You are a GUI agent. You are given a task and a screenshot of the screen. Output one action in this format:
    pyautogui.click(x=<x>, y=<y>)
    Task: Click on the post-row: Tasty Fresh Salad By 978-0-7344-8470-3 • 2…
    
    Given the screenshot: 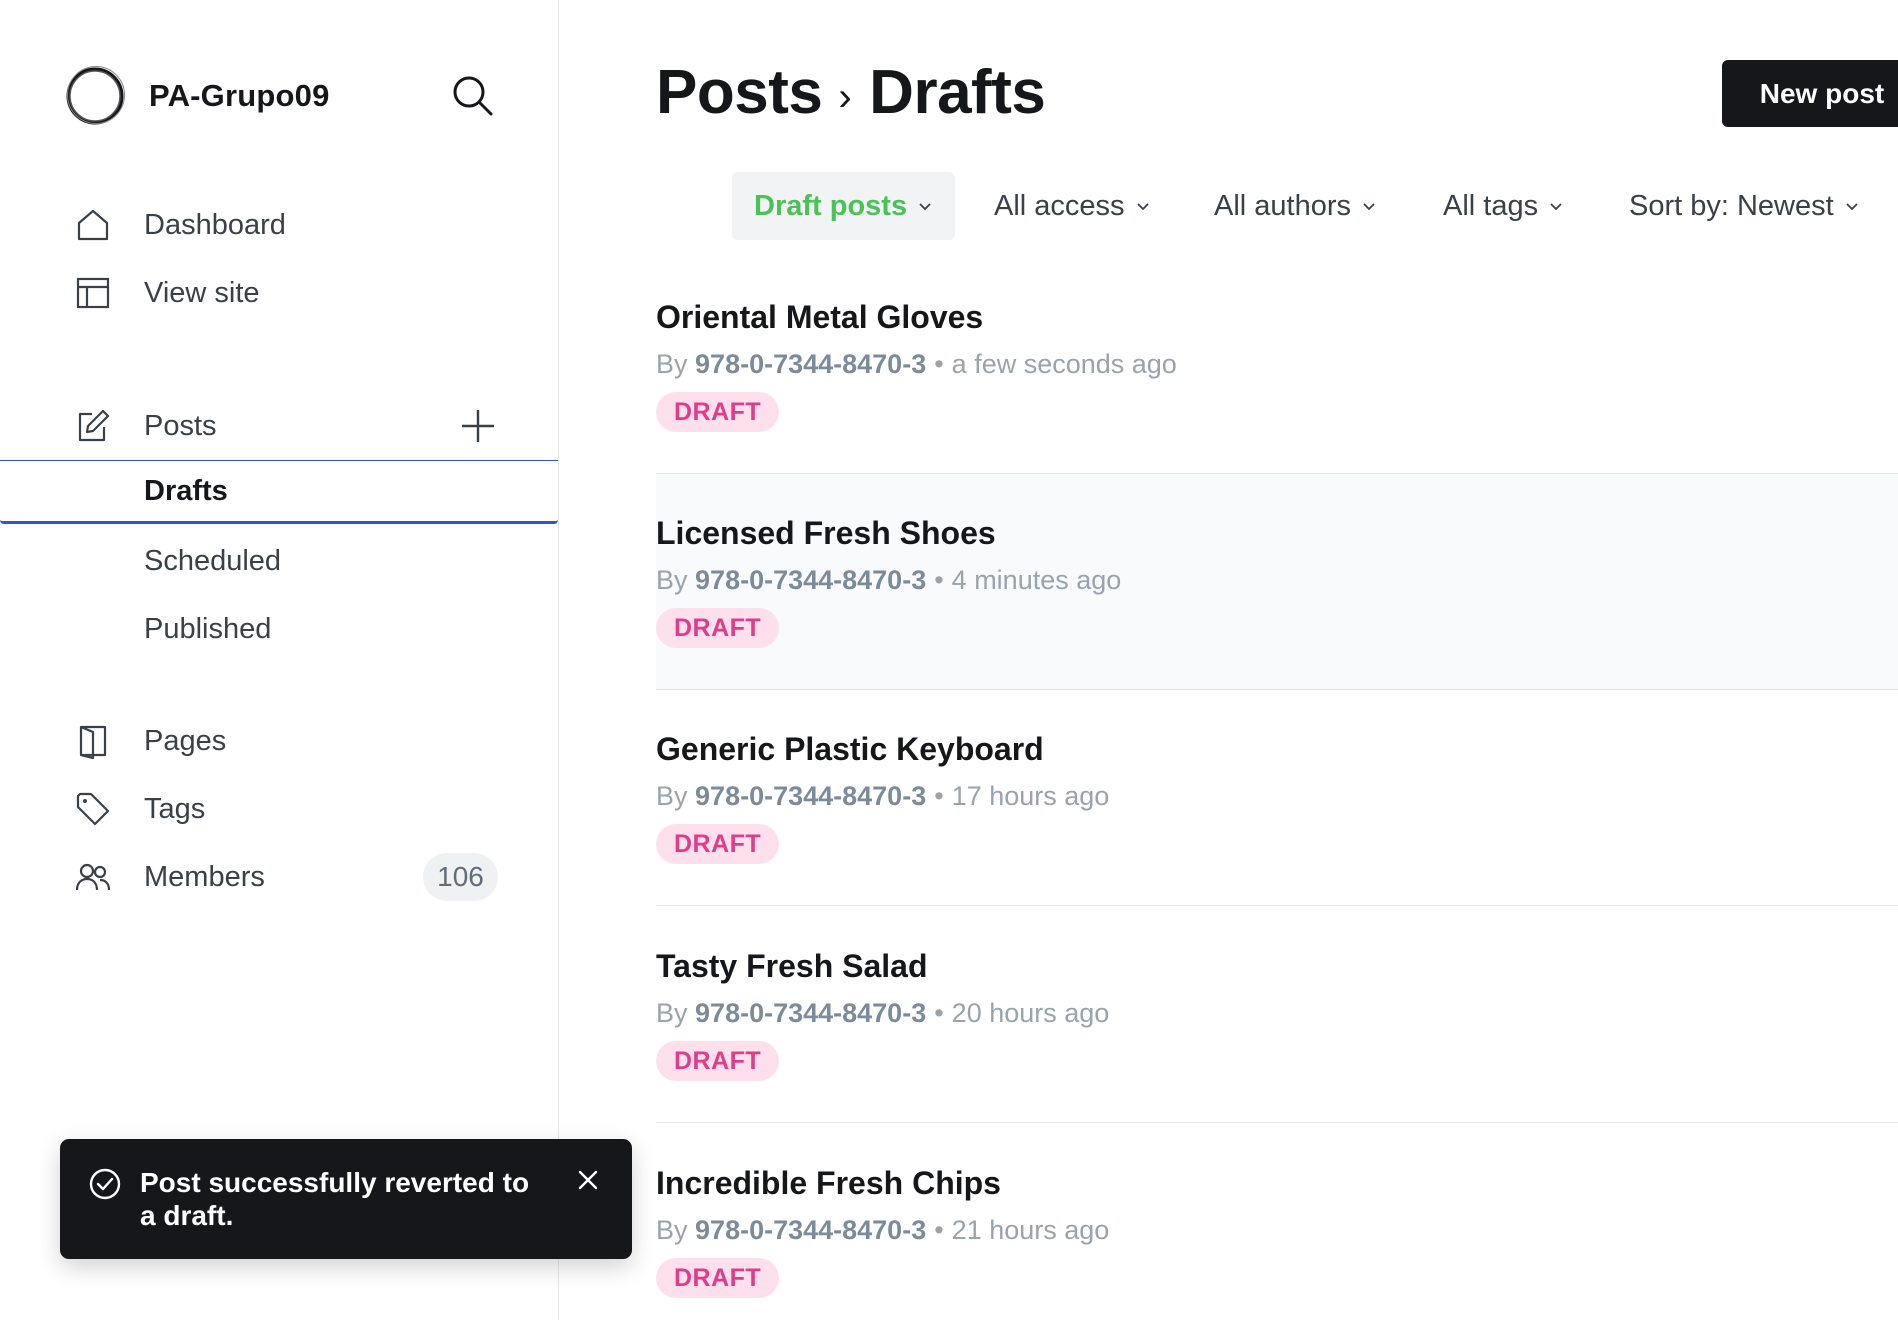 What is the action you would take?
    pyautogui.click(x=1277, y=1015)
    